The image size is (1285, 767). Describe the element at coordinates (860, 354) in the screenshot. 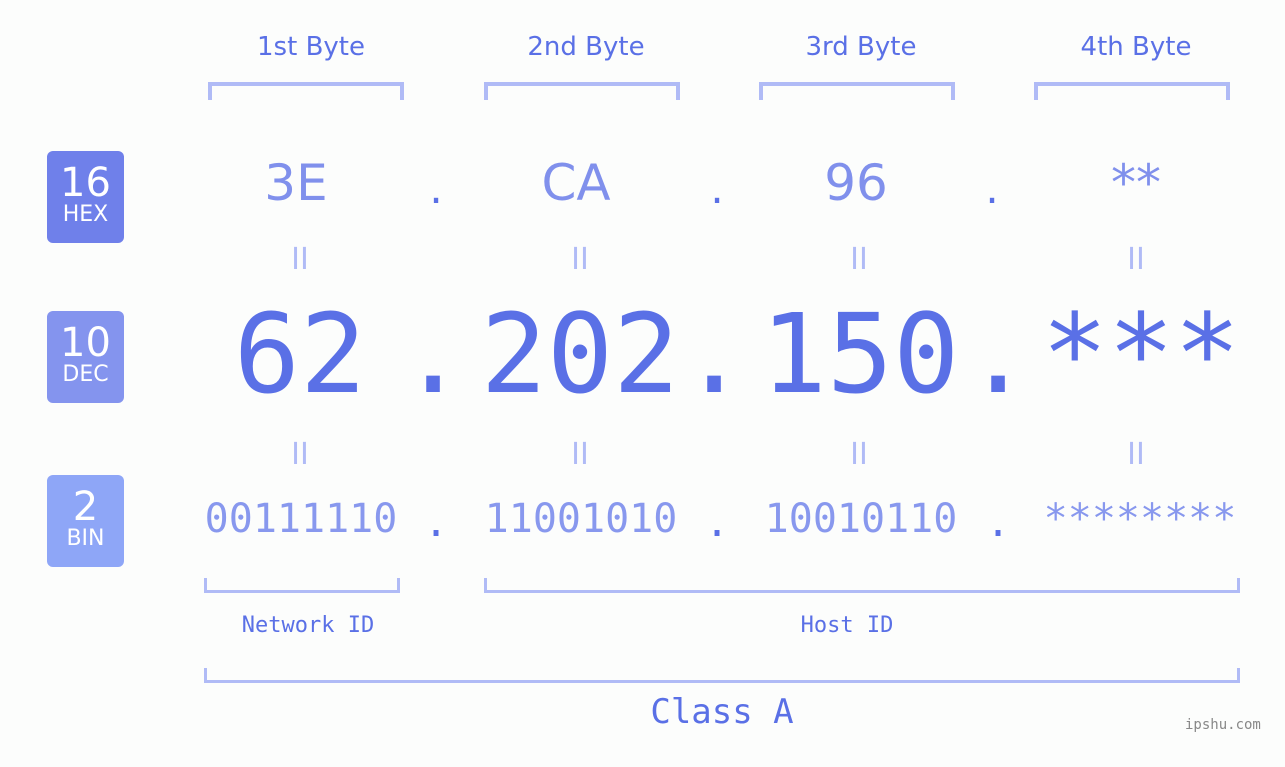

I see `dec-byte-3: 150` at that location.